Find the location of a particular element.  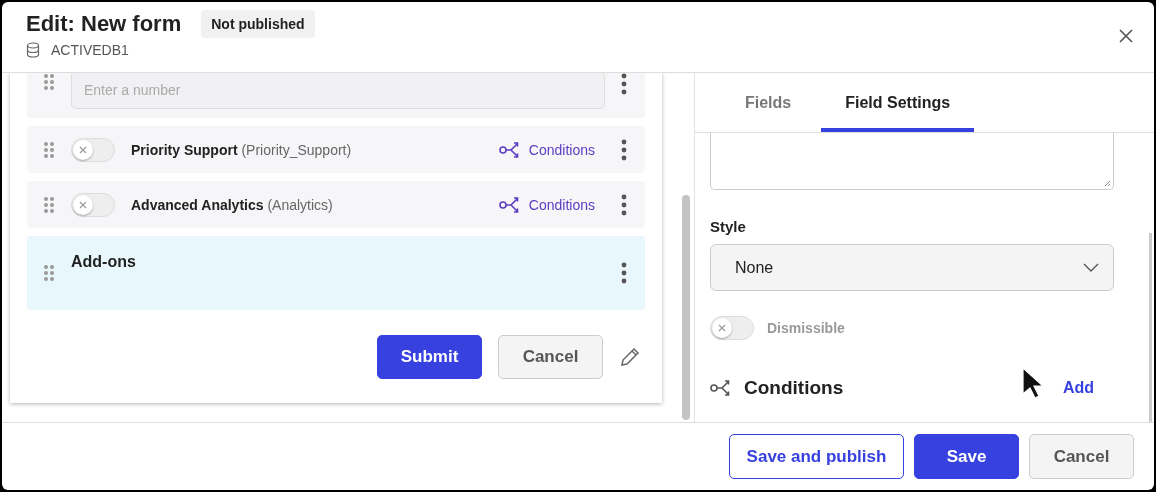

submit-button: Submit is located at coordinates (429, 357).